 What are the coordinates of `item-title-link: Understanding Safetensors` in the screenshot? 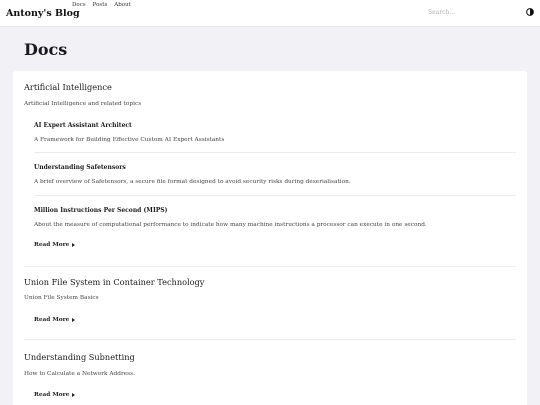 It's located at (80, 167).